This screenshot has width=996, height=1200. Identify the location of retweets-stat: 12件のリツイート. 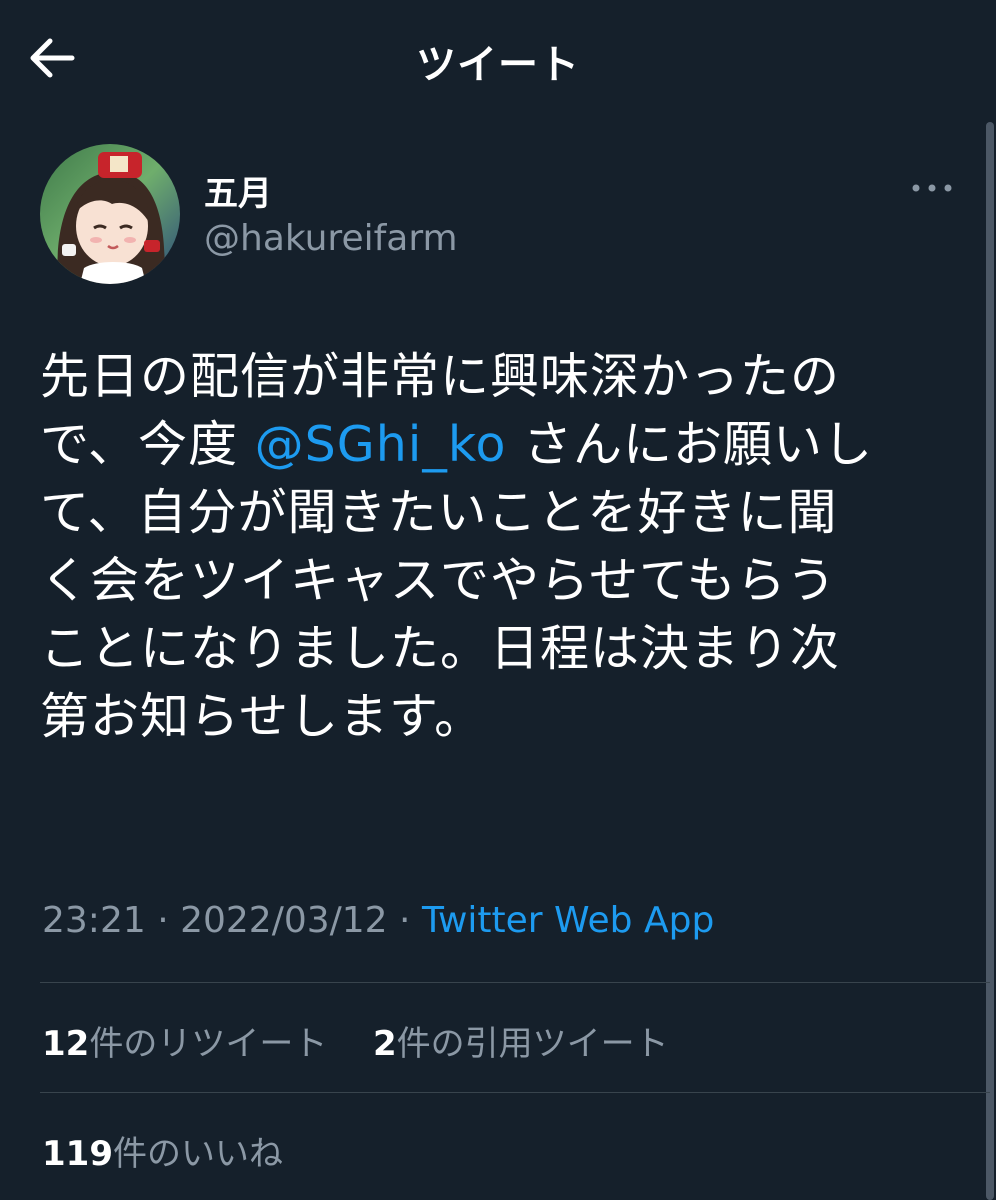
(184, 1044).